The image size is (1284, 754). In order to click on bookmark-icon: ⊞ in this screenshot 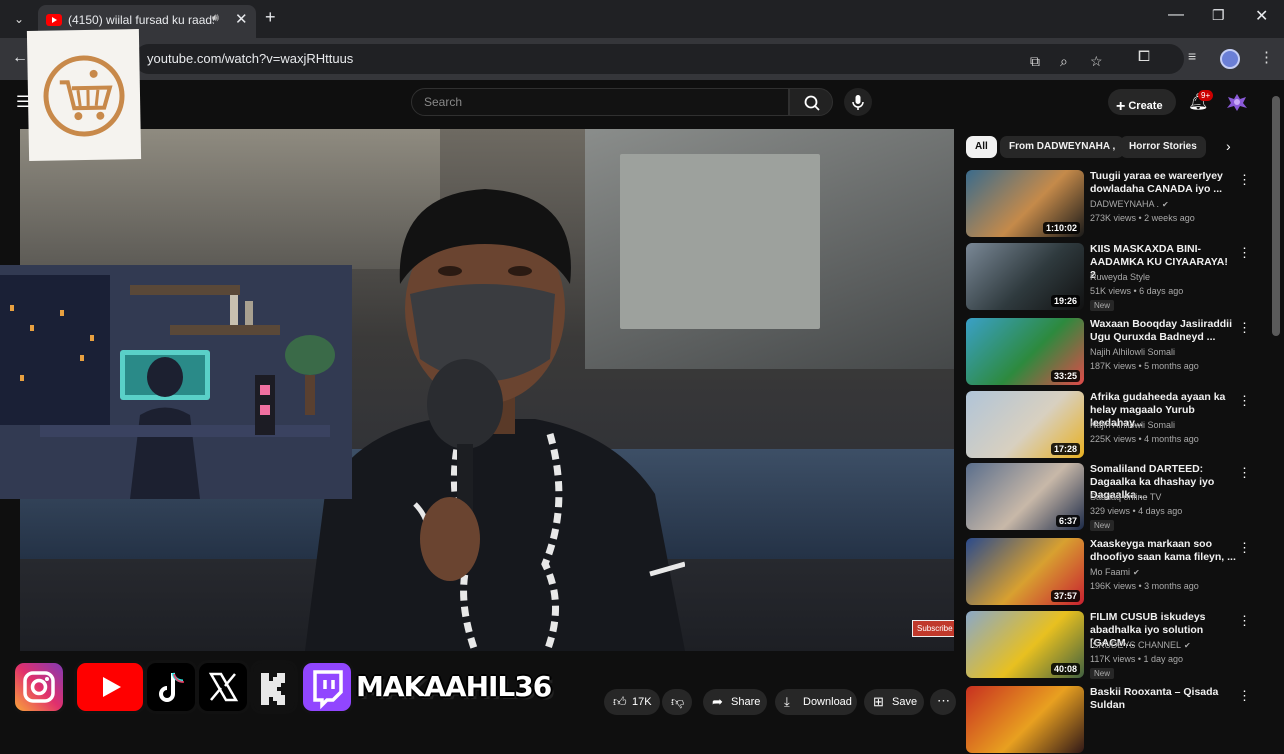, I will do `click(878, 702)`.